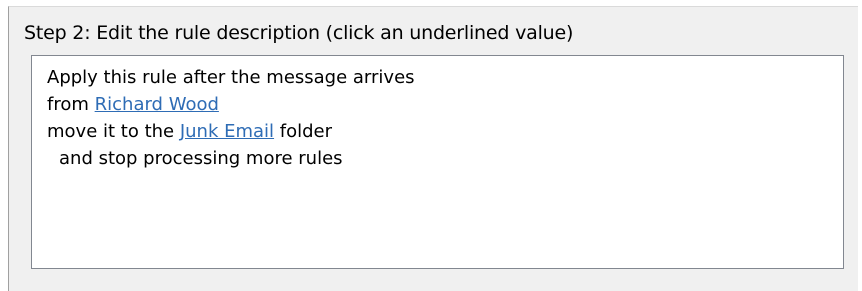 This screenshot has height=291, width=862. I want to click on rule-line-move-suffix: folder, so click(303, 131).